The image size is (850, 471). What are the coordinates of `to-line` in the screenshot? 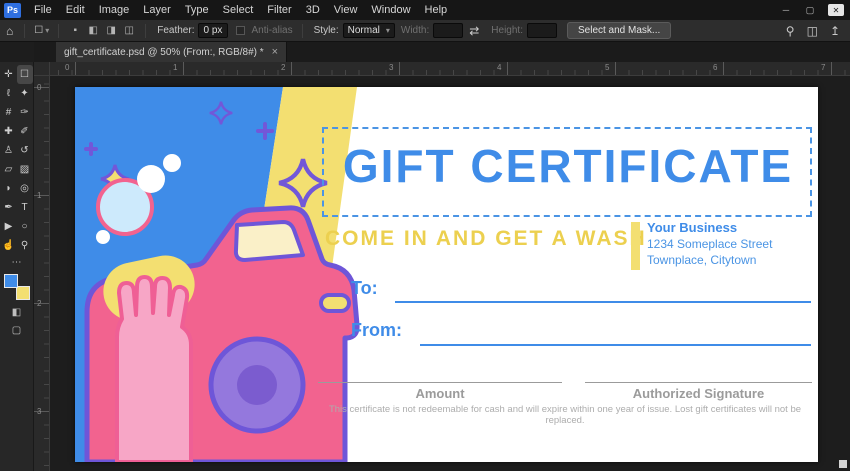 It's located at (603, 302).